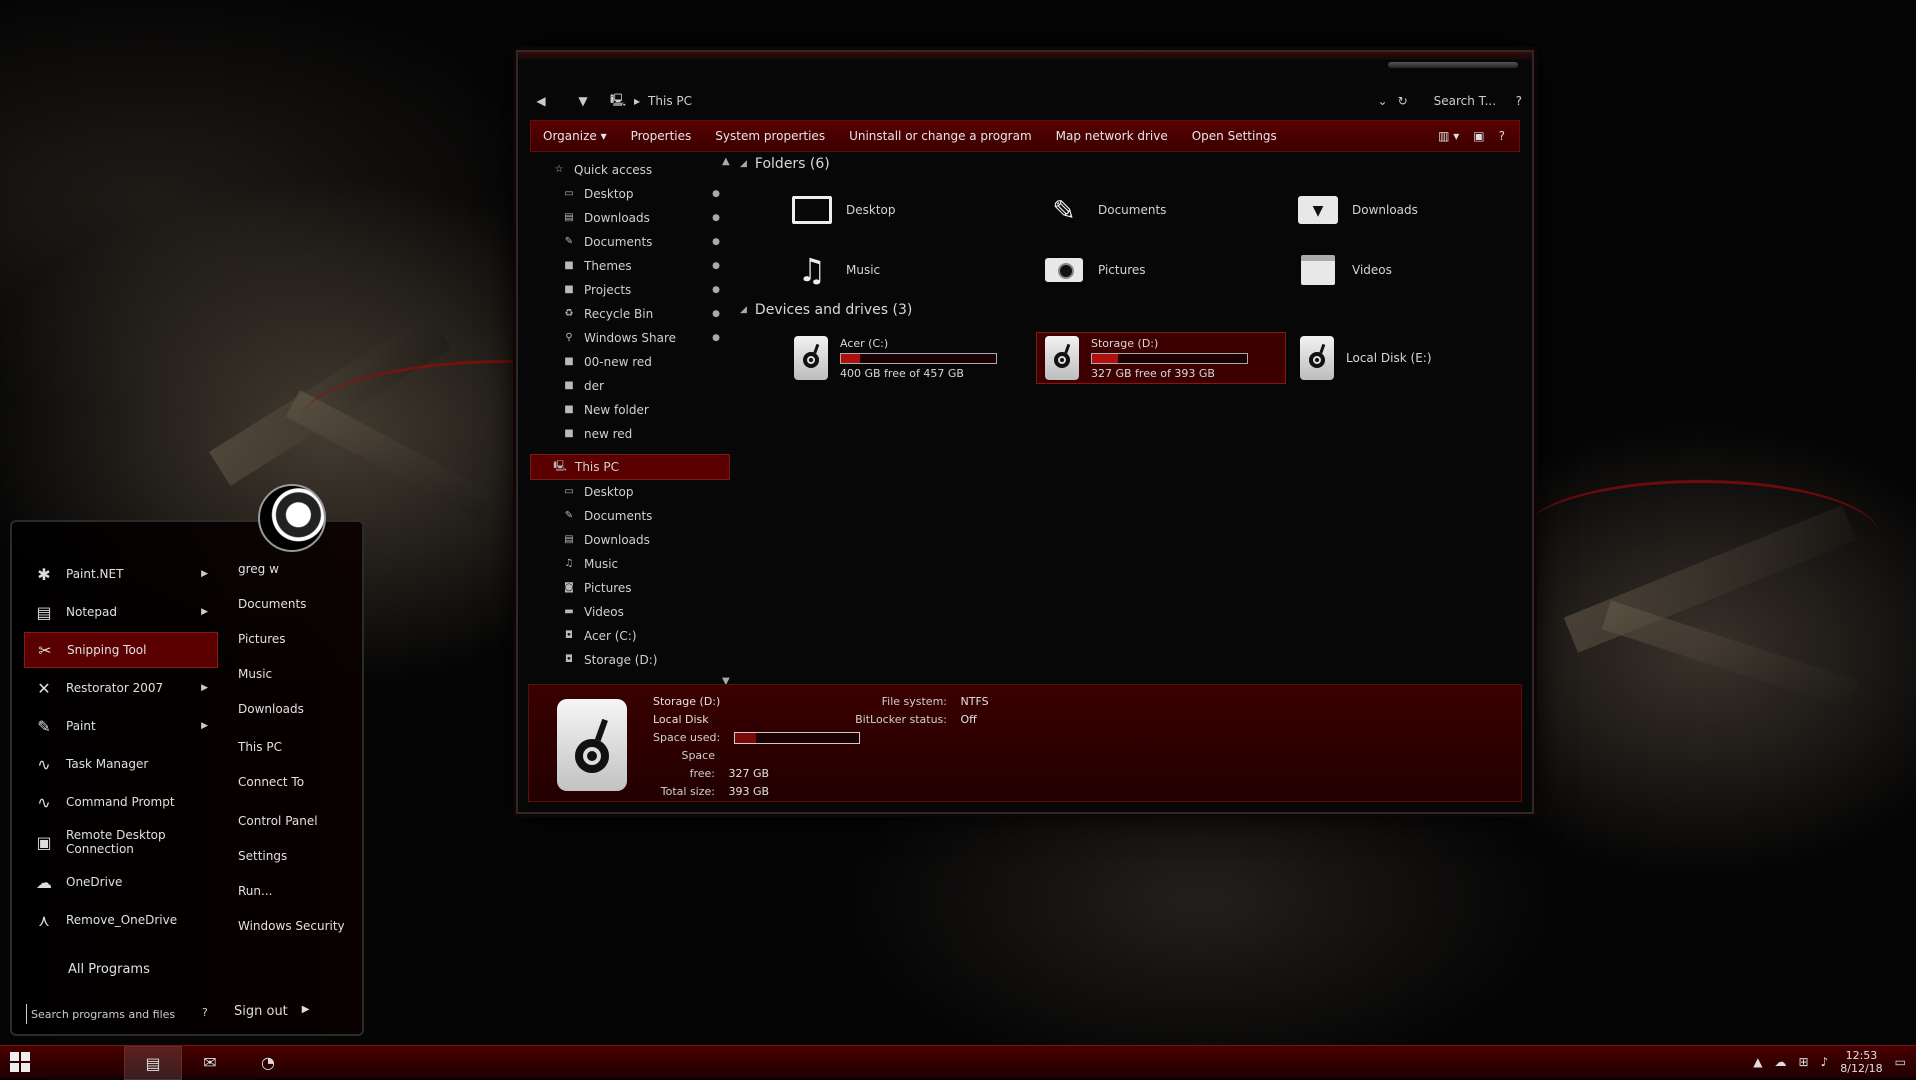 The width and height of the screenshot is (1916, 1080). What do you see at coordinates (902, 210) in the screenshot?
I see `folder-desktop: Desktop` at bounding box center [902, 210].